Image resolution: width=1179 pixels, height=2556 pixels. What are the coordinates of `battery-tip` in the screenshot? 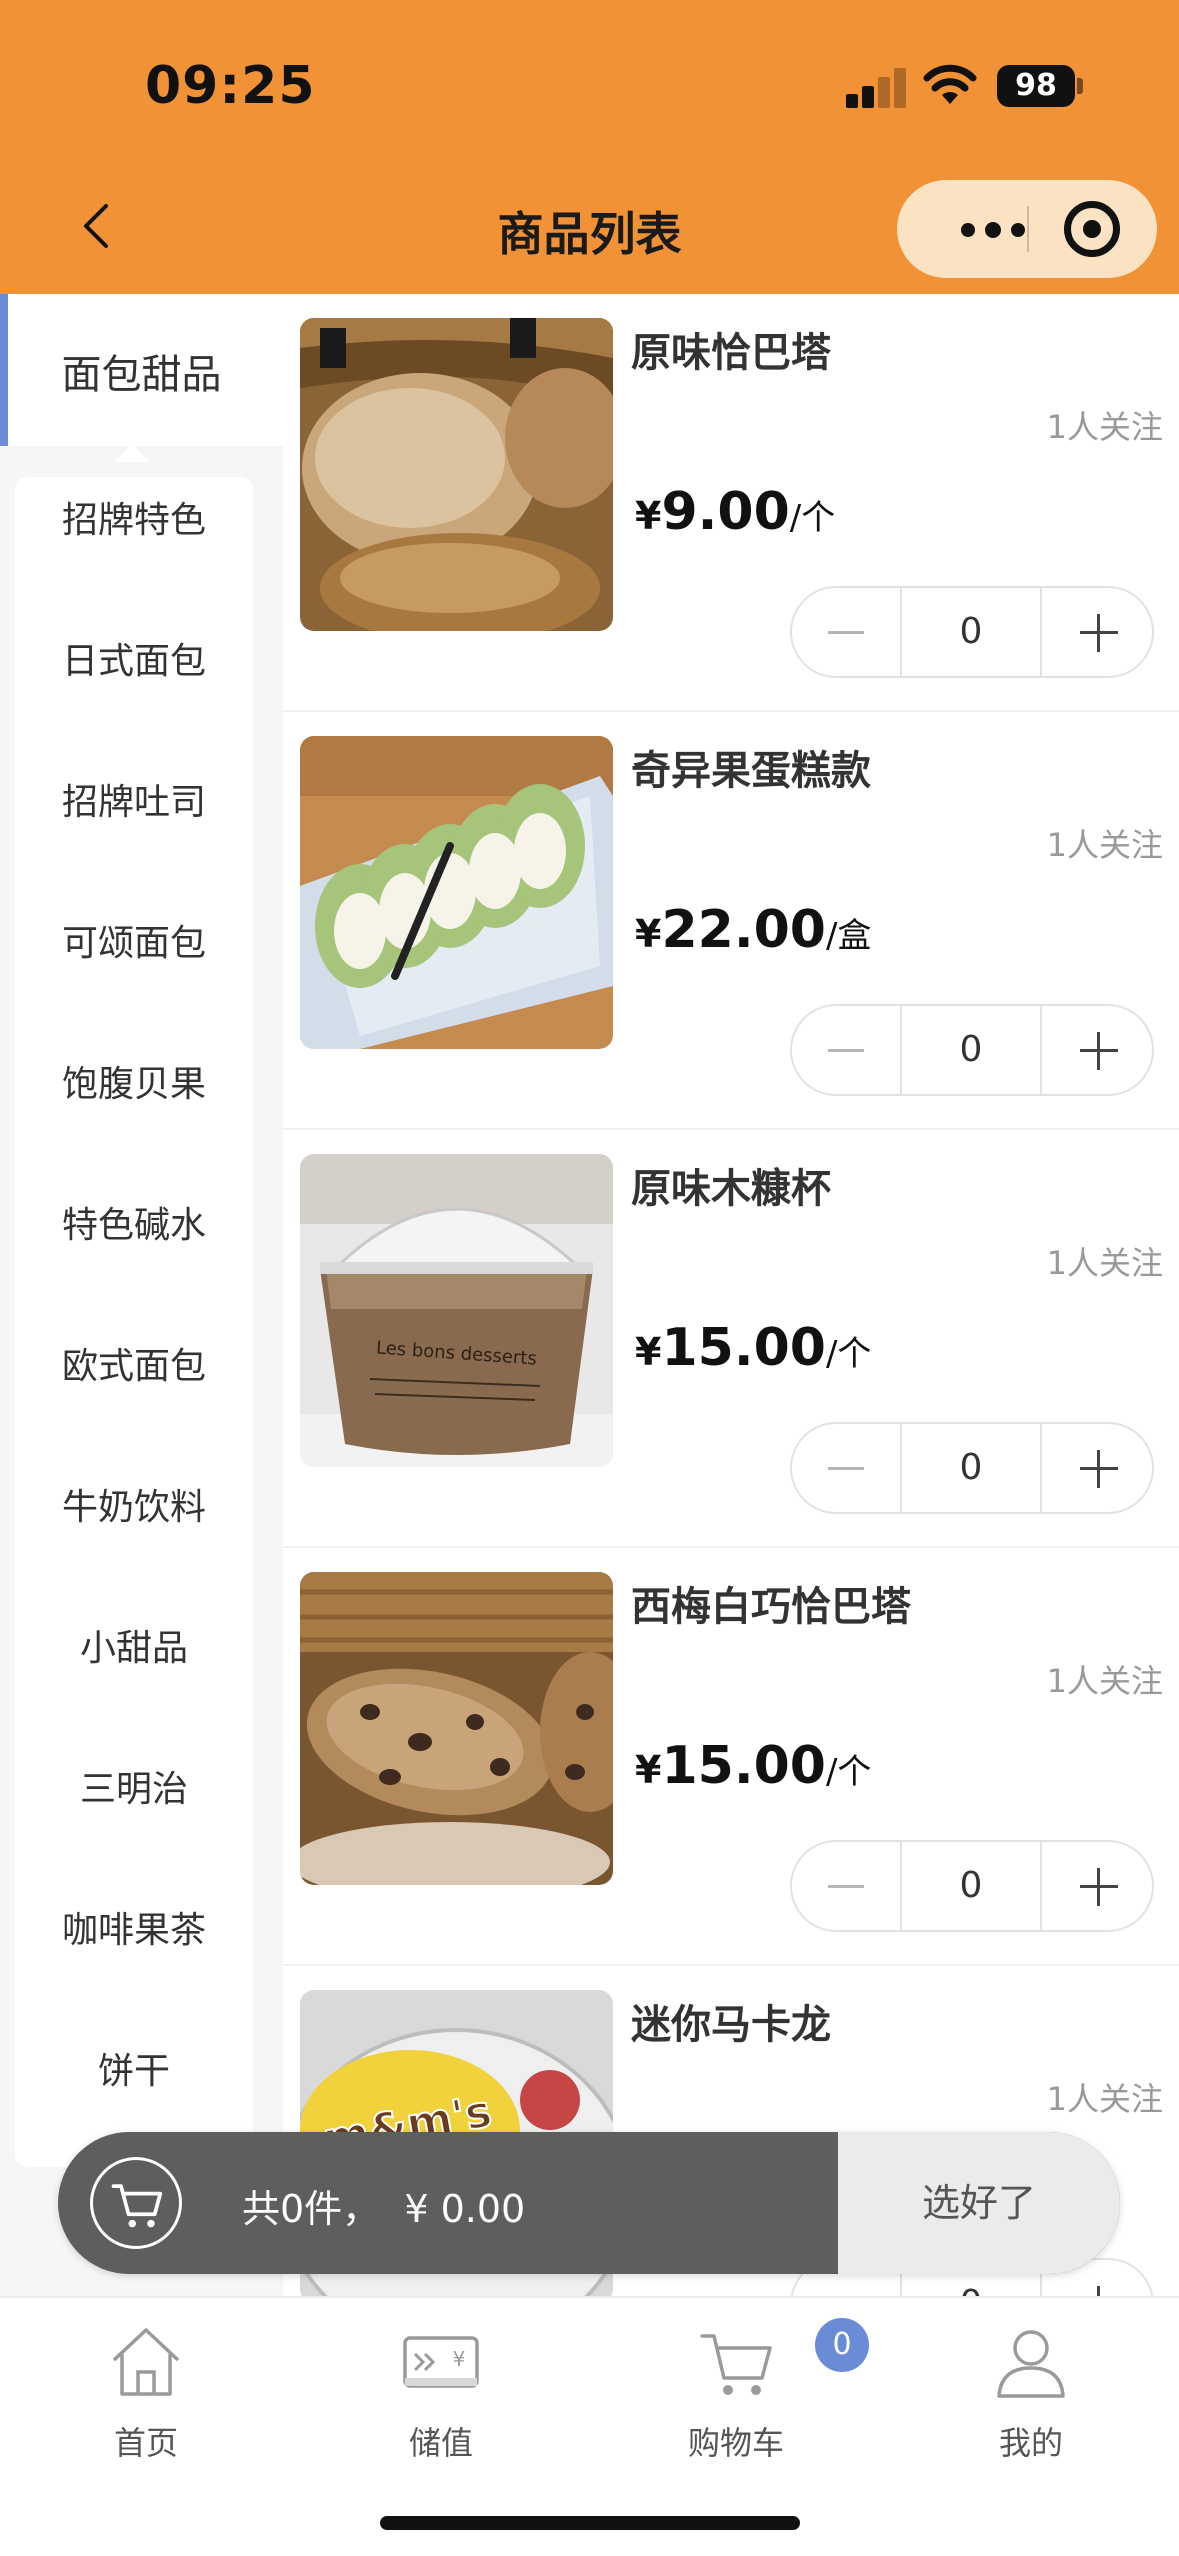 It's located at (1080, 86).